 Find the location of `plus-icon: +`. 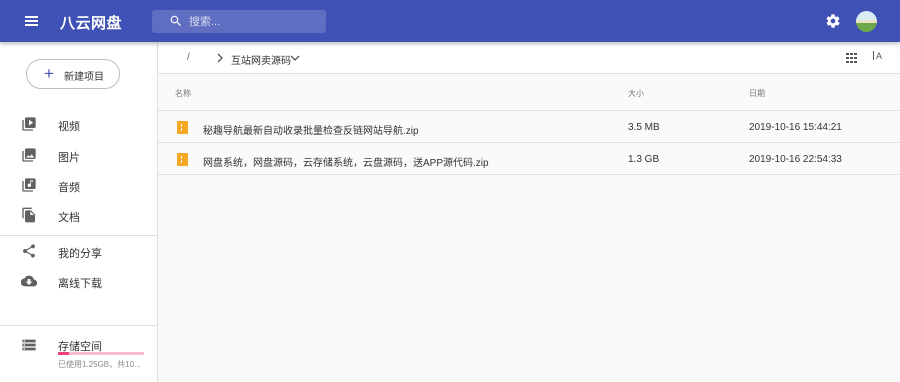

plus-icon: + is located at coordinates (49, 73).